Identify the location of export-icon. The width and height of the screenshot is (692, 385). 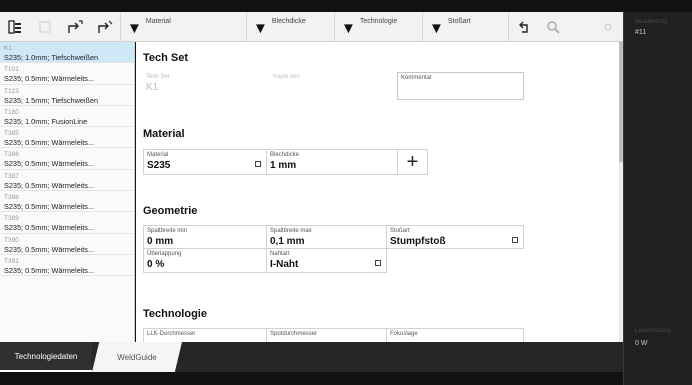
(75, 26).